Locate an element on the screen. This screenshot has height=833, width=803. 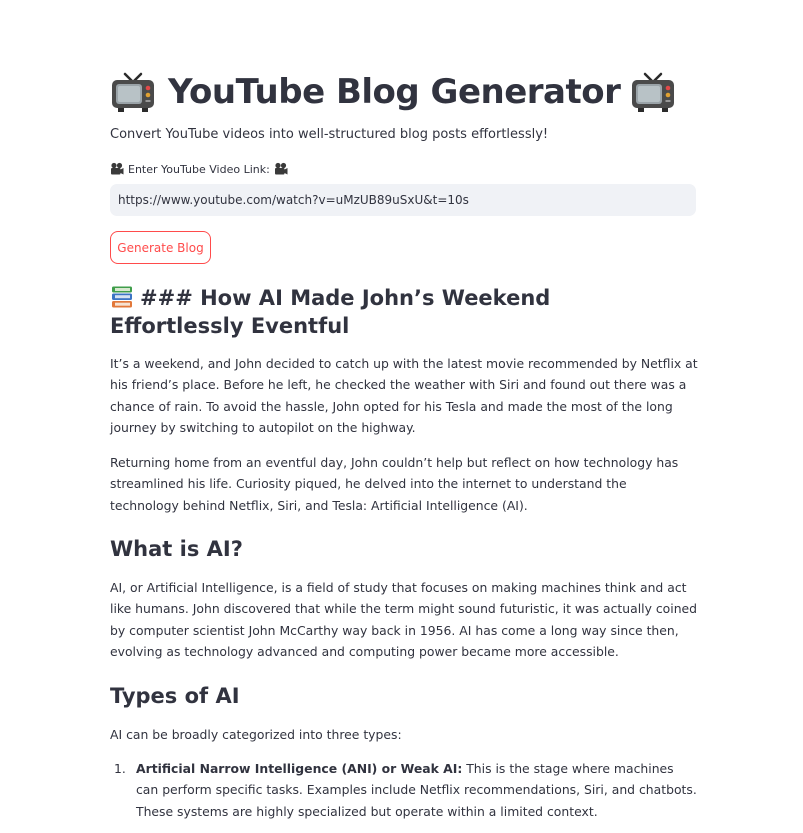
page-title: YouTube Blog Generator is located at coordinates (393, 92).